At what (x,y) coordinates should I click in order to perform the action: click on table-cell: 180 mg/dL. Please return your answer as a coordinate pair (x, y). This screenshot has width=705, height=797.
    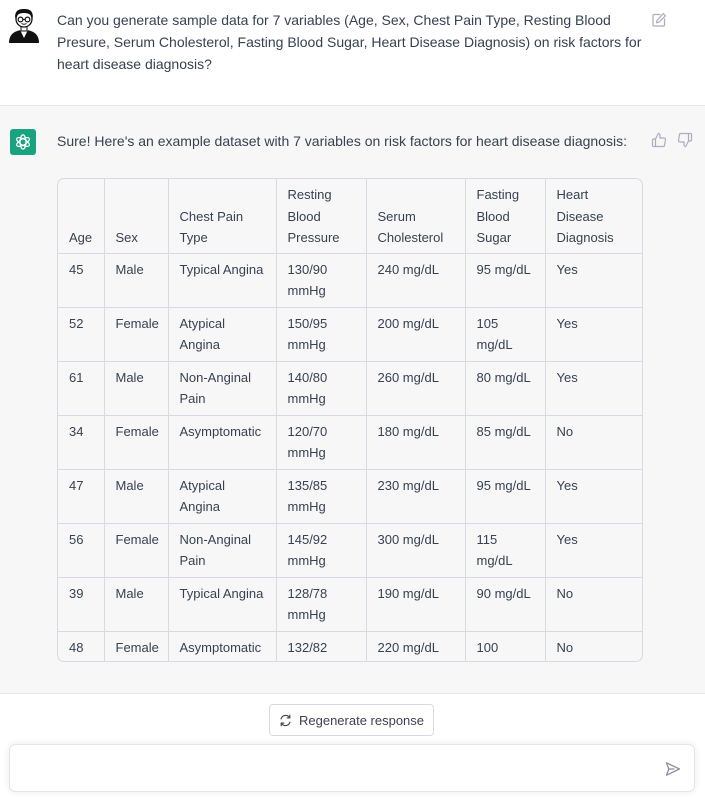
    Looking at the image, I should click on (416, 442).